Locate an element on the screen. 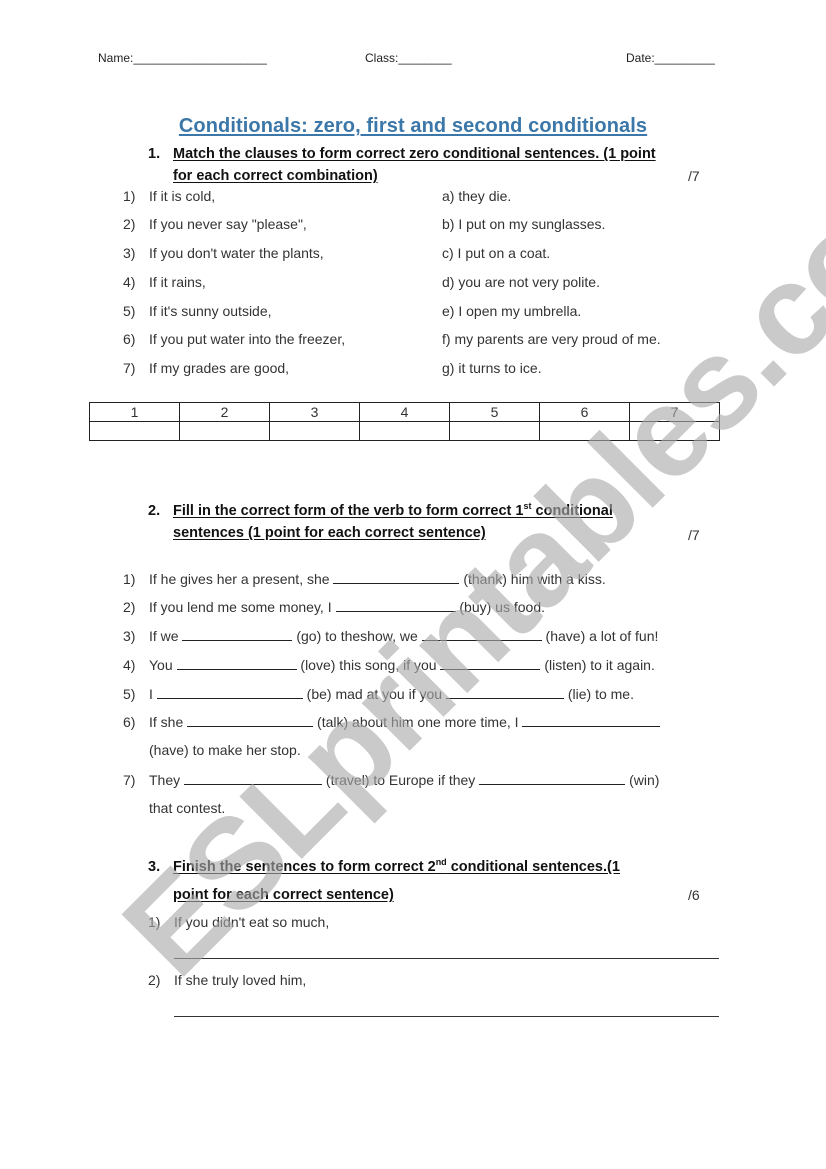 The image size is (826, 1169). clause-item: 7) If my grades are good, is located at coordinates (206, 368).